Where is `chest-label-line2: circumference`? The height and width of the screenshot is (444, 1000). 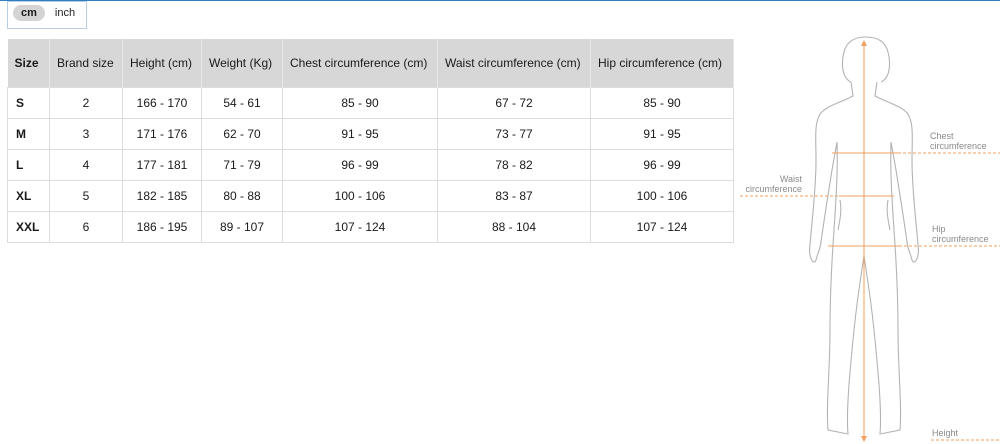 chest-label-line2: circumference is located at coordinates (958, 146).